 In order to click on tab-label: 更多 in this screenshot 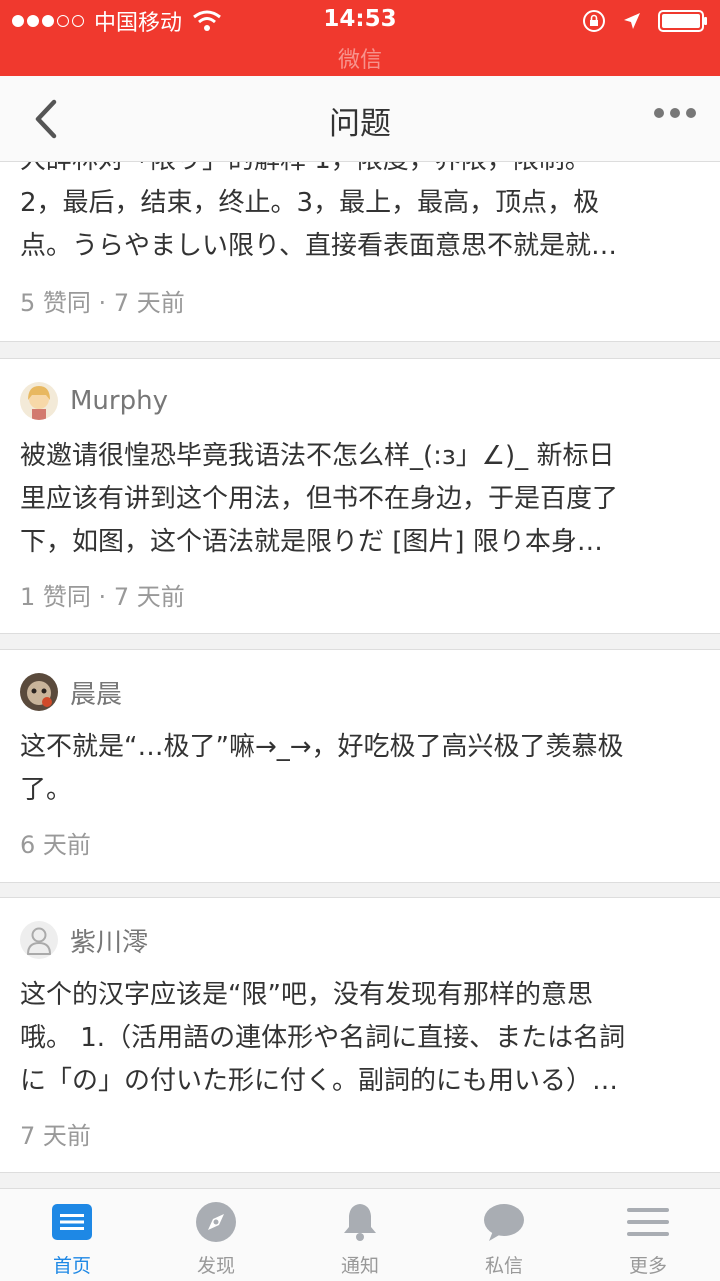, I will do `click(647, 1266)`.